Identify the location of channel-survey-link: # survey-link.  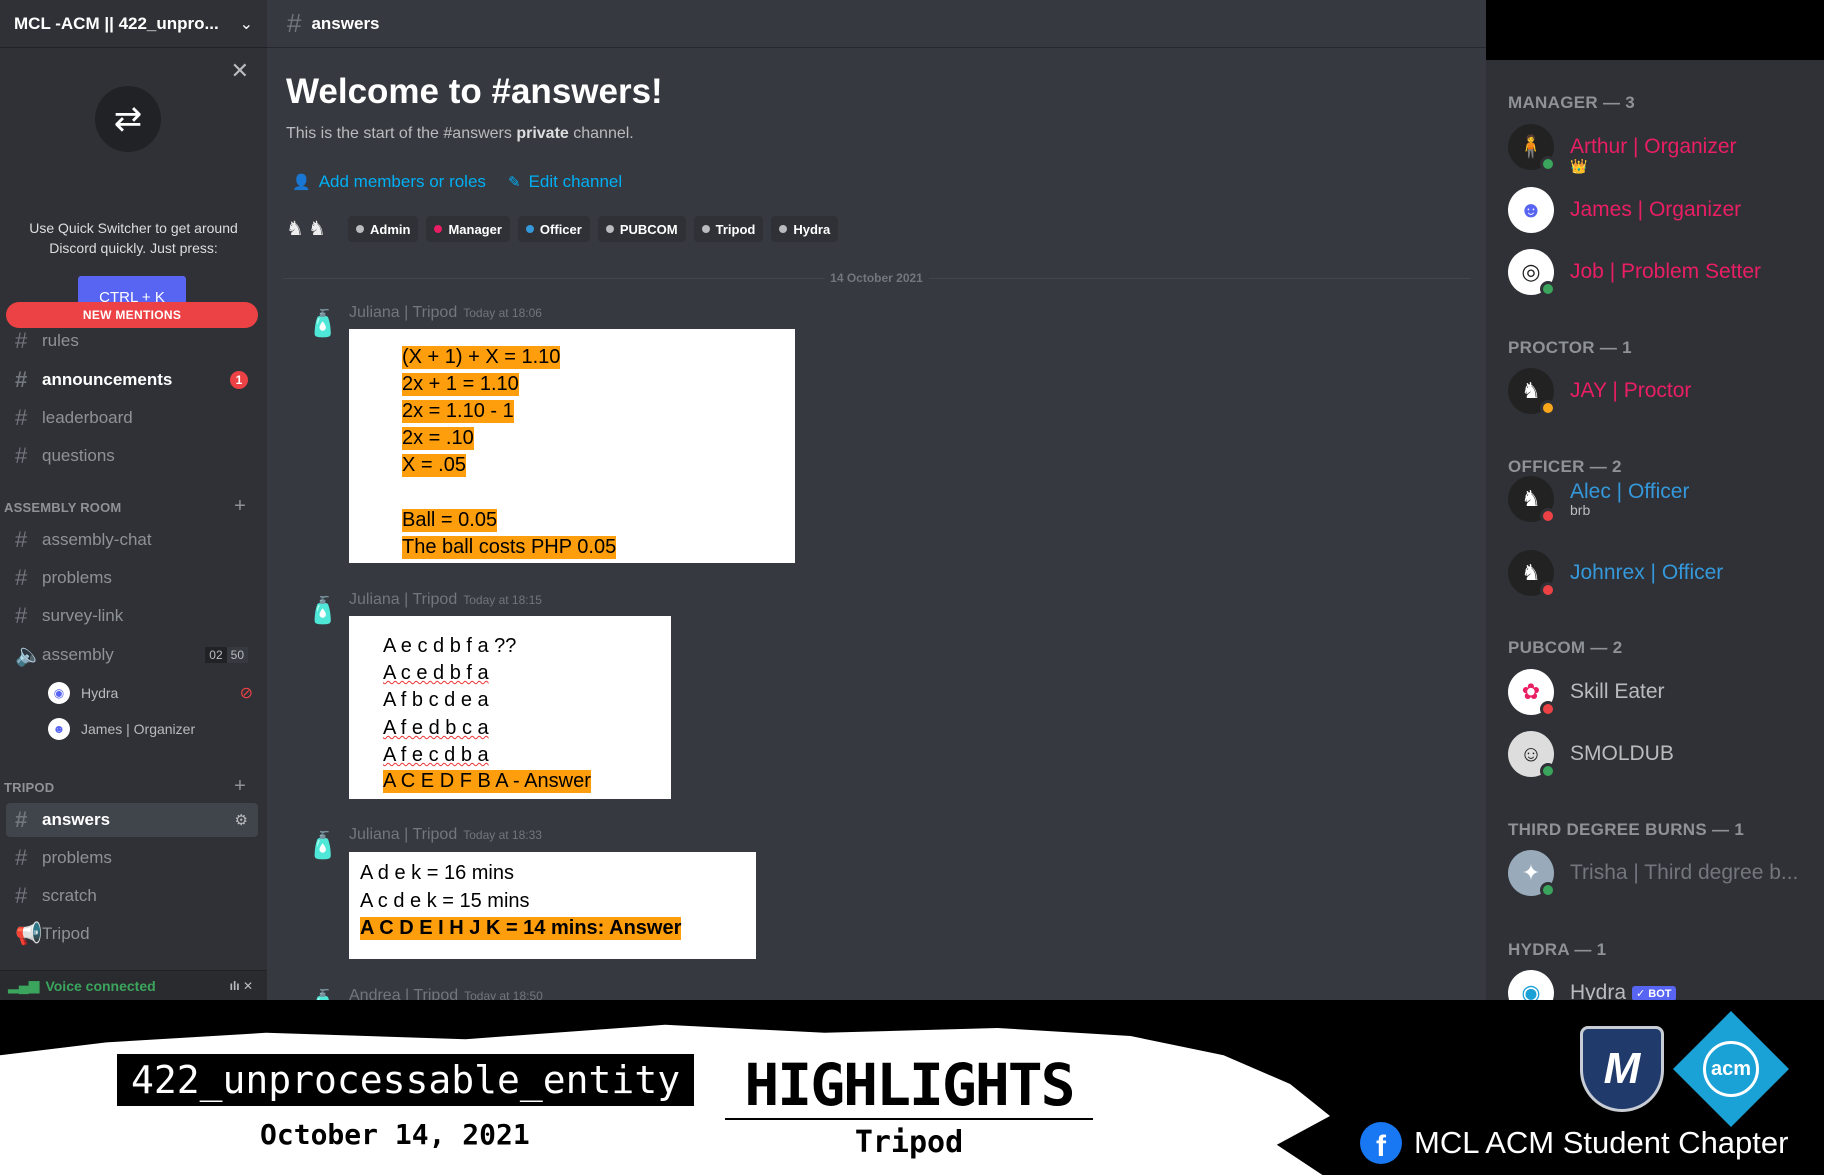
(132, 616).